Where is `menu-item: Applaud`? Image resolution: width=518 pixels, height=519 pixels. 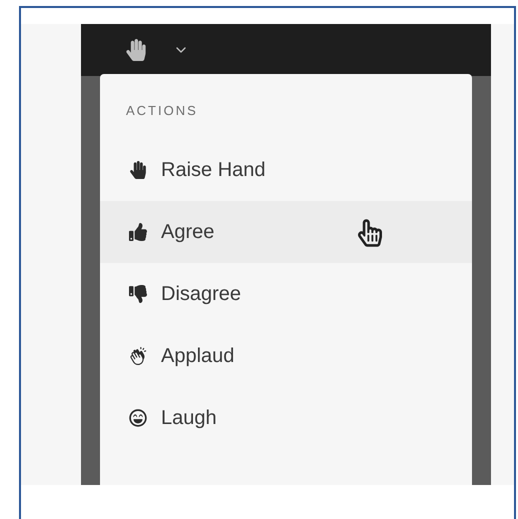
menu-item: Applaud is located at coordinates (286, 355).